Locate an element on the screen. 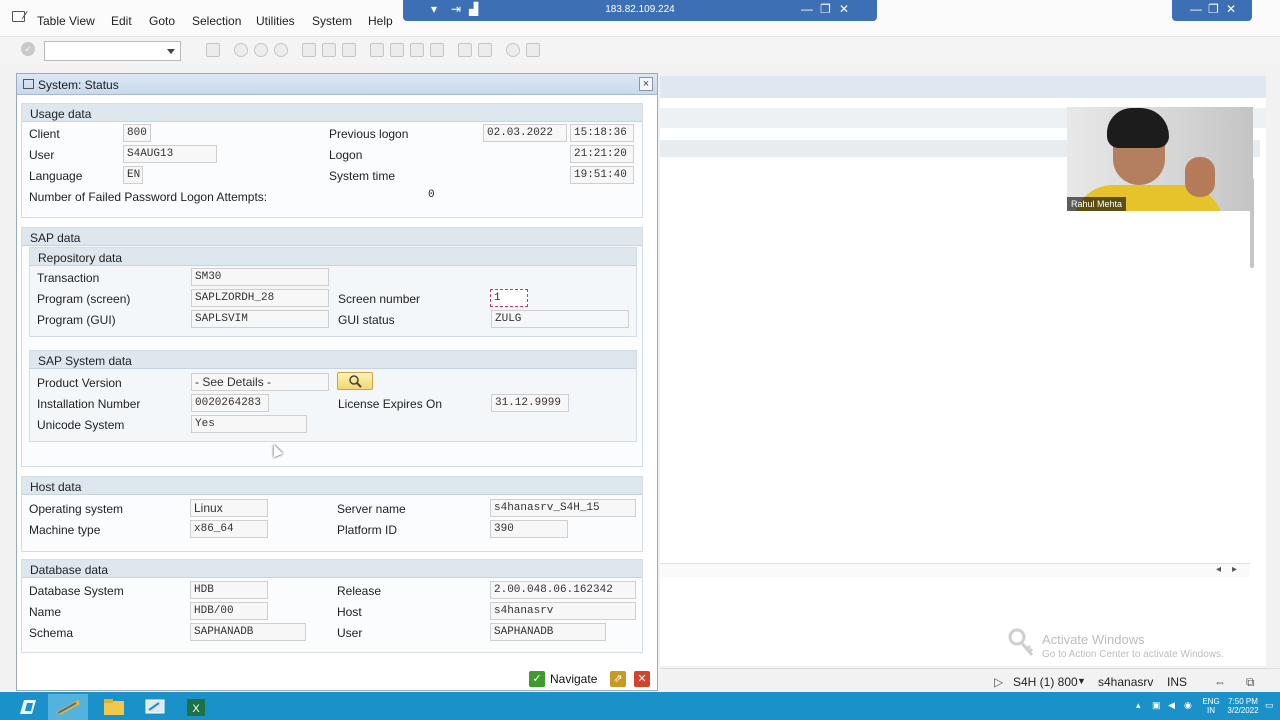 This screenshot has width=1280, height=720. gui-status-label: GUI status is located at coordinates (366, 320).